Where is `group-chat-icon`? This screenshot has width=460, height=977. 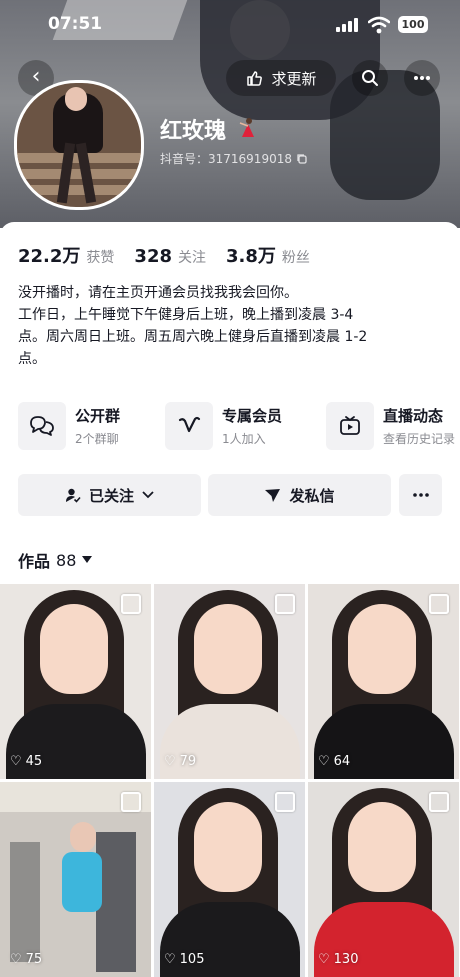
group-chat-icon is located at coordinates (42, 426).